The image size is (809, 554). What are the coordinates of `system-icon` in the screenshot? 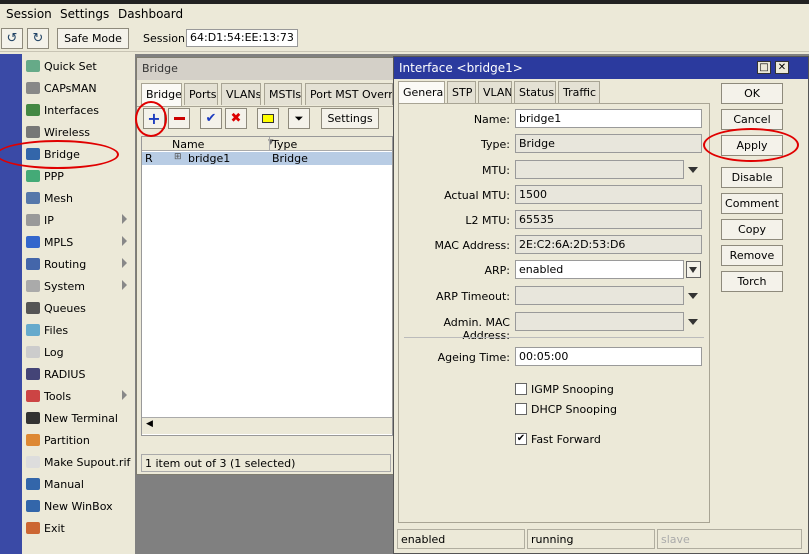 It's located at (33, 286).